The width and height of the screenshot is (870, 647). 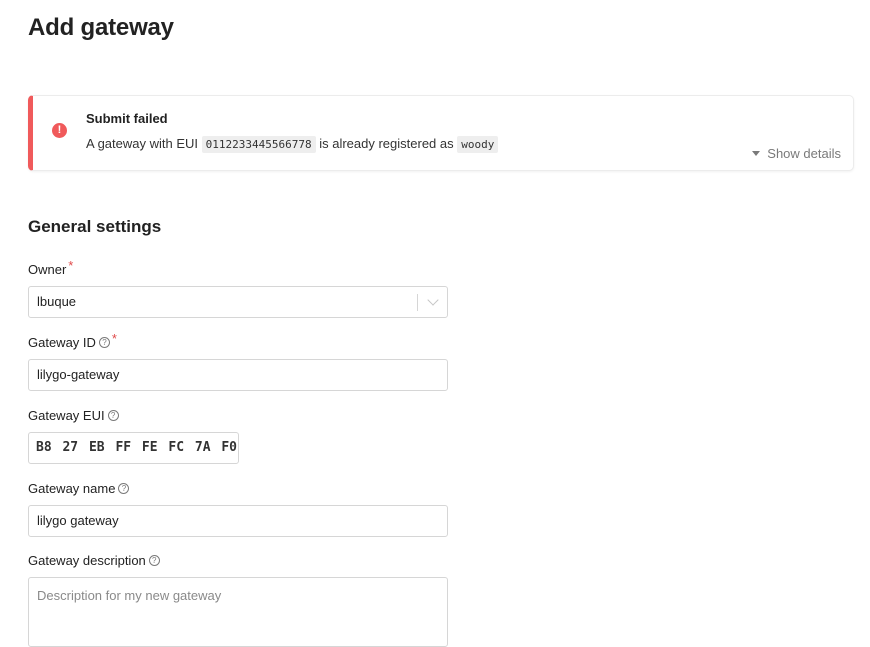 What do you see at coordinates (238, 612) in the screenshot?
I see `gateway-description-input: Description for my new gateway` at bounding box center [238, 612].